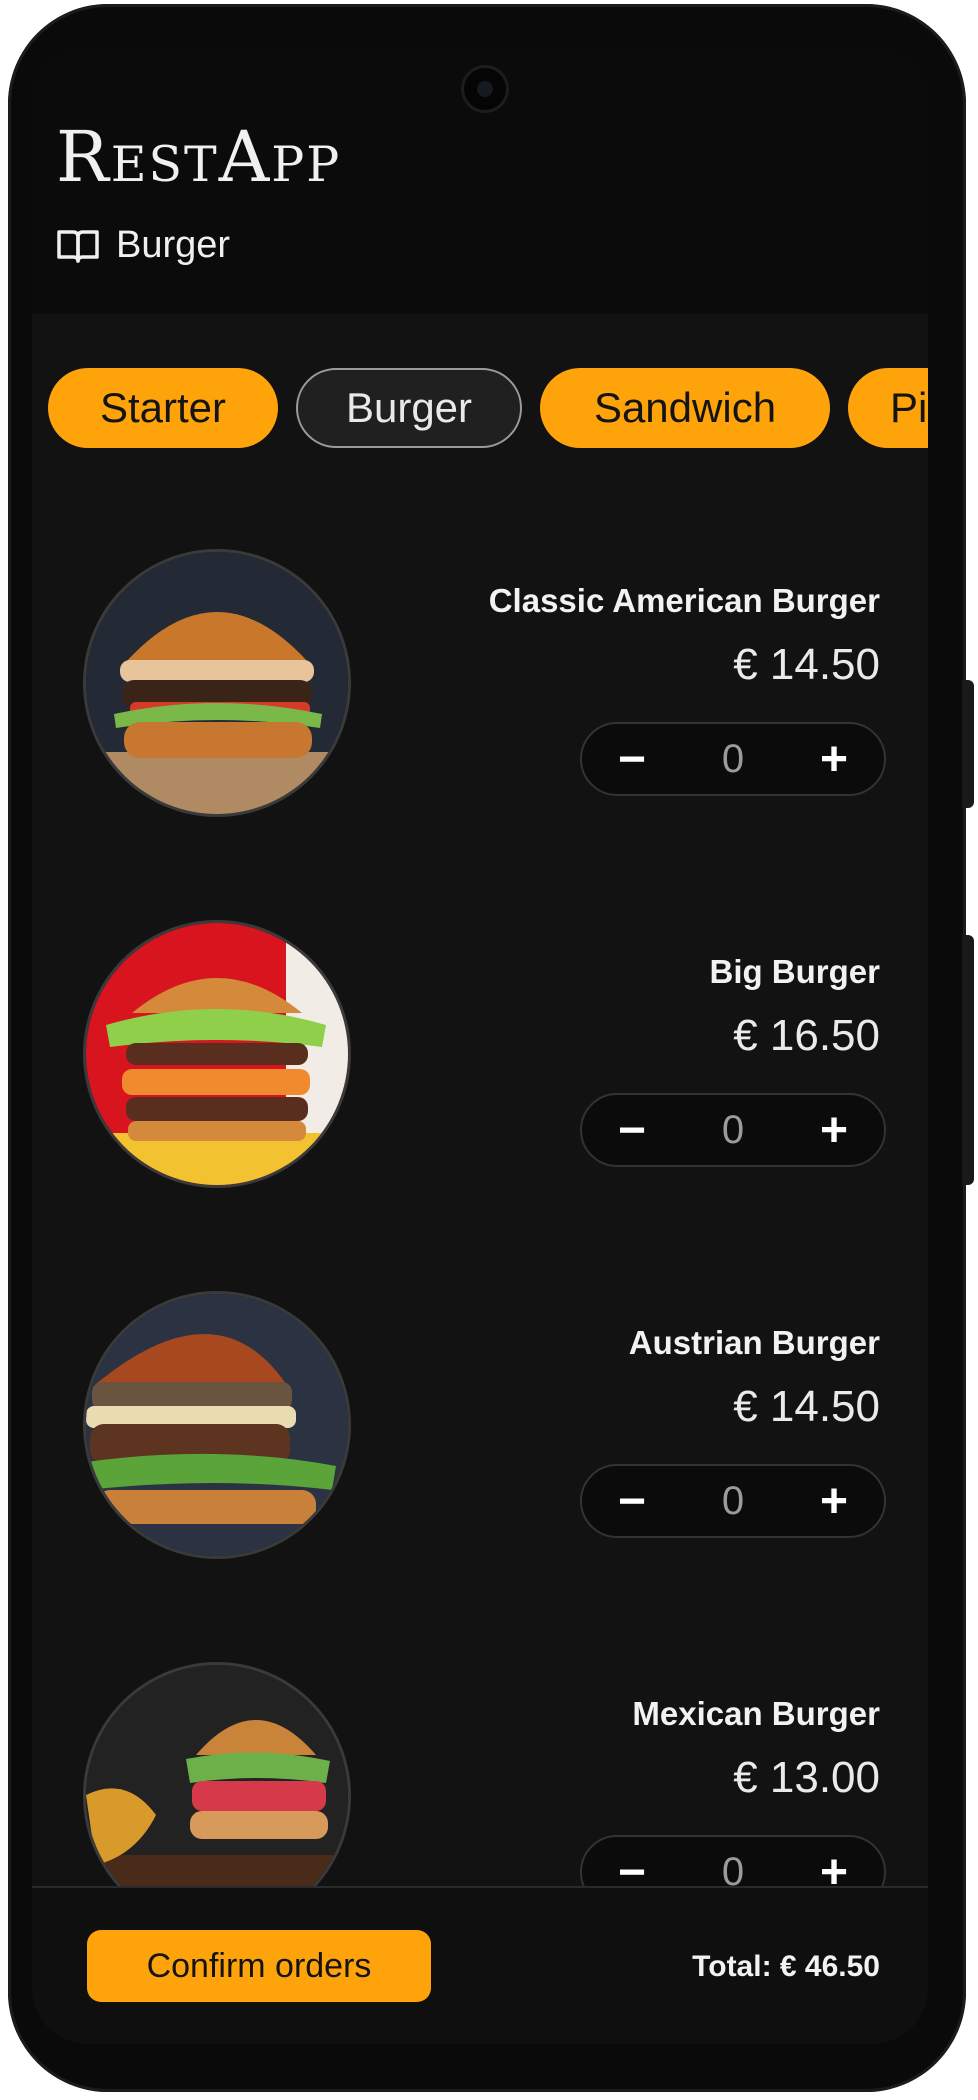  What do you see at coordinates (685, 408) in the screenshot?
I see `category-tab-sandwich: Sandwich` at bounding box center [685, 408].